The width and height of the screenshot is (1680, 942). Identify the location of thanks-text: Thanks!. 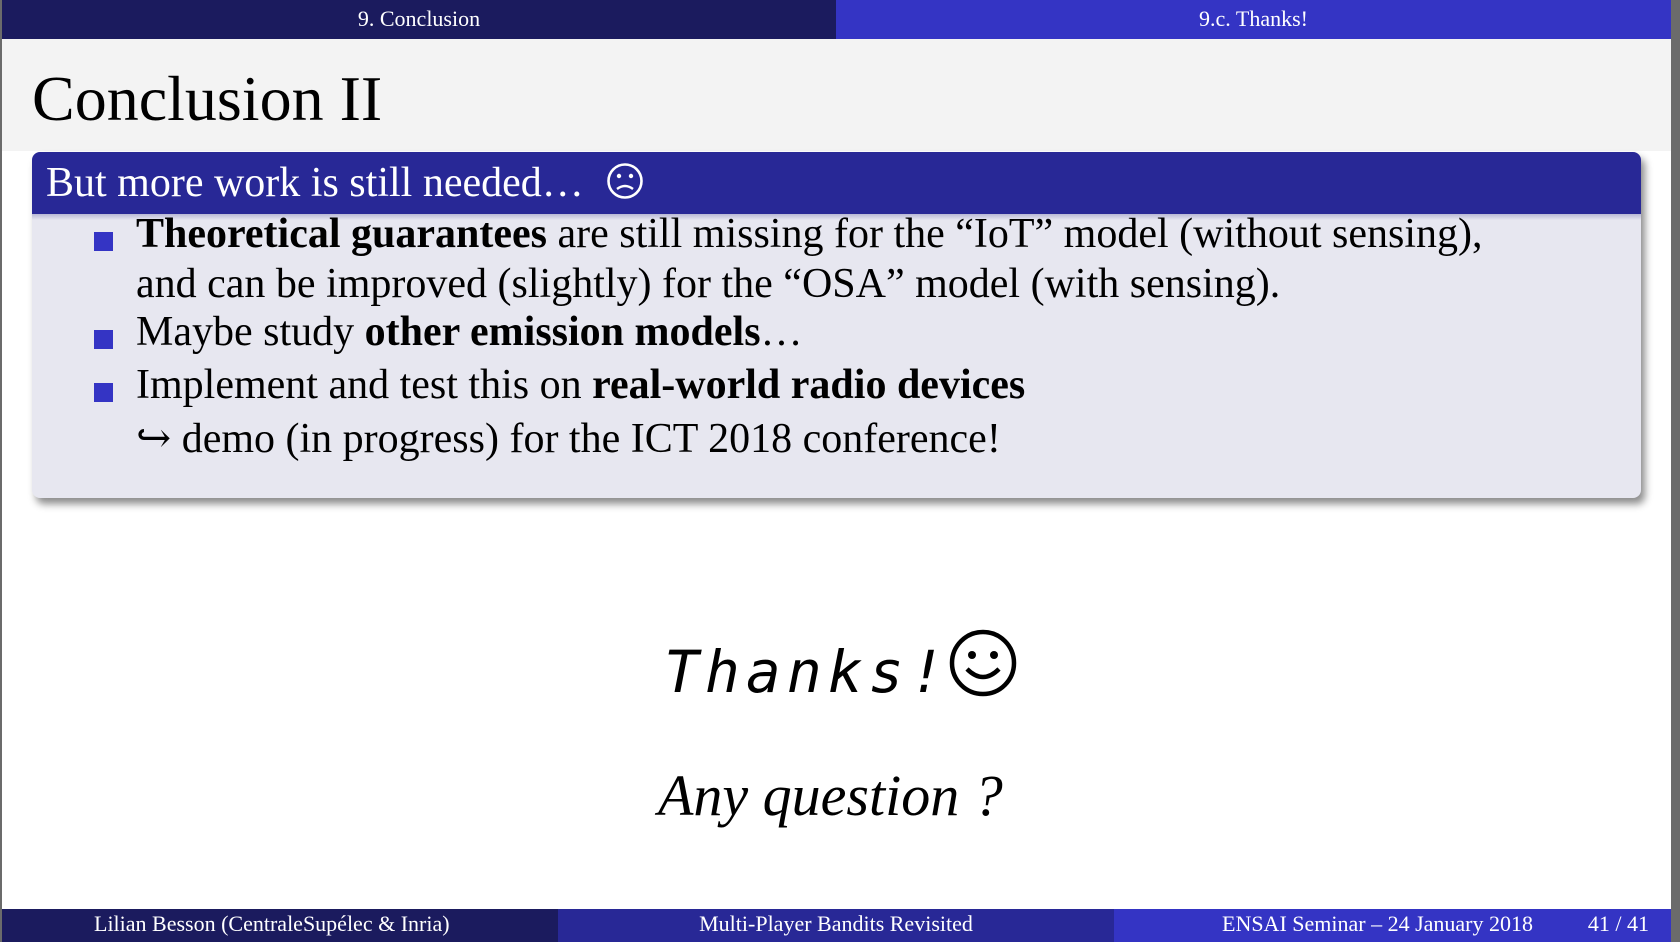
(807, 672).